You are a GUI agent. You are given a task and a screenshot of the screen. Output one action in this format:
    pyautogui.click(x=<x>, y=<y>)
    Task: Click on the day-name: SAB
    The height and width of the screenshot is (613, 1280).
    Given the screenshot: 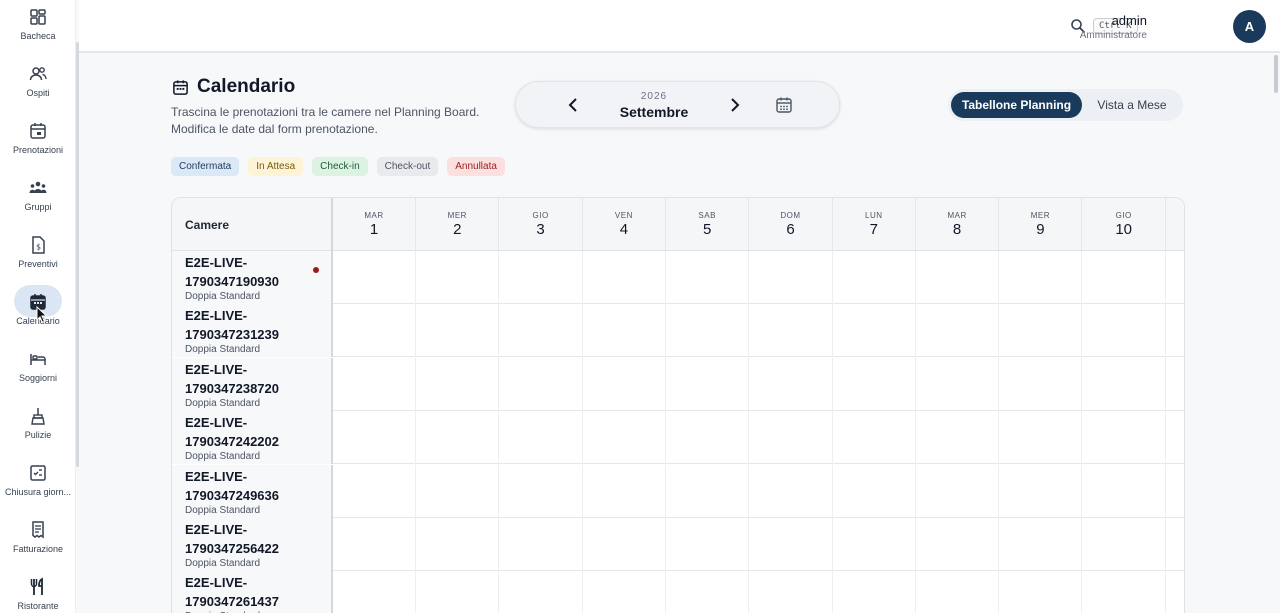 What is the action you would take?
    pyautogui.click(x=707, y=215)
    